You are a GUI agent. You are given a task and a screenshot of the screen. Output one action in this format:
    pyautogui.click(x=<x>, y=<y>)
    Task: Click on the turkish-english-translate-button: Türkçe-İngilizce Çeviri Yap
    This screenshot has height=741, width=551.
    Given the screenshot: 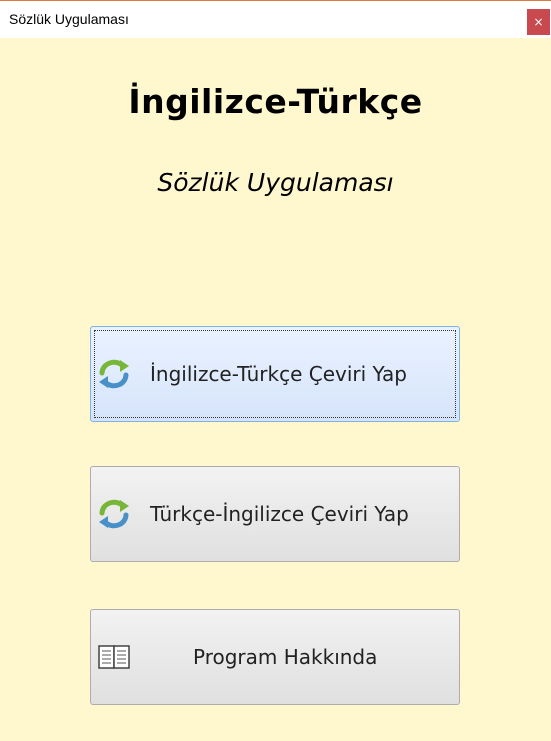 What is the action you would take?
    pyautogui.click(x=275, y=514)
    